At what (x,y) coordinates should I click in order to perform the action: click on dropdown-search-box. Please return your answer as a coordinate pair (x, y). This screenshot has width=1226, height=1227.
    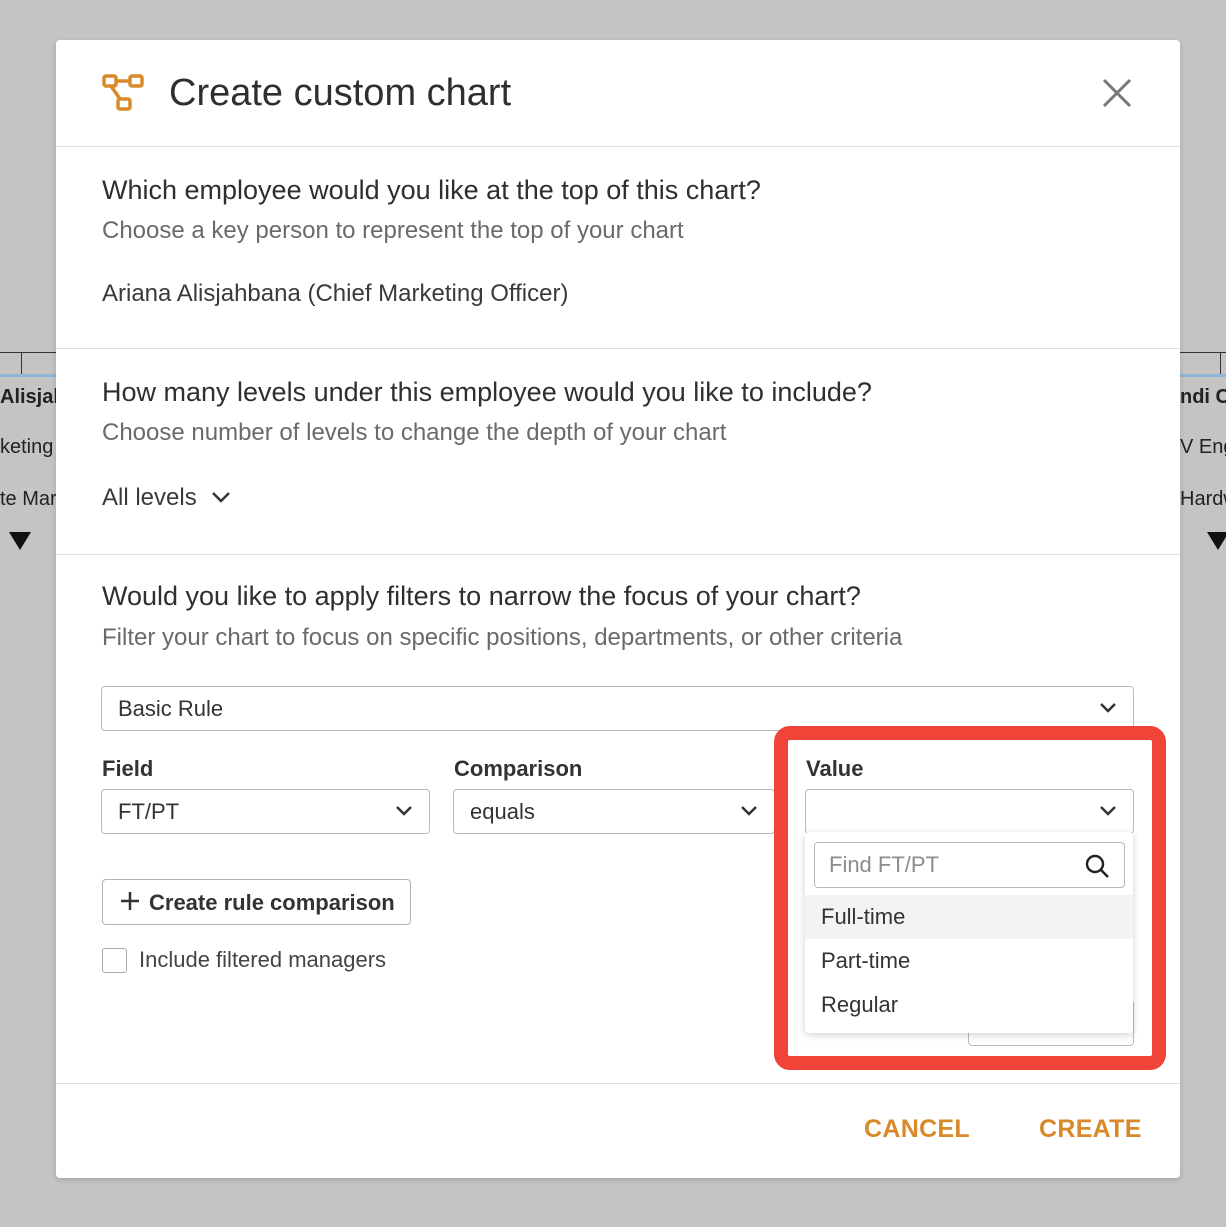
    Looking at the image, I should click on (969, 865).